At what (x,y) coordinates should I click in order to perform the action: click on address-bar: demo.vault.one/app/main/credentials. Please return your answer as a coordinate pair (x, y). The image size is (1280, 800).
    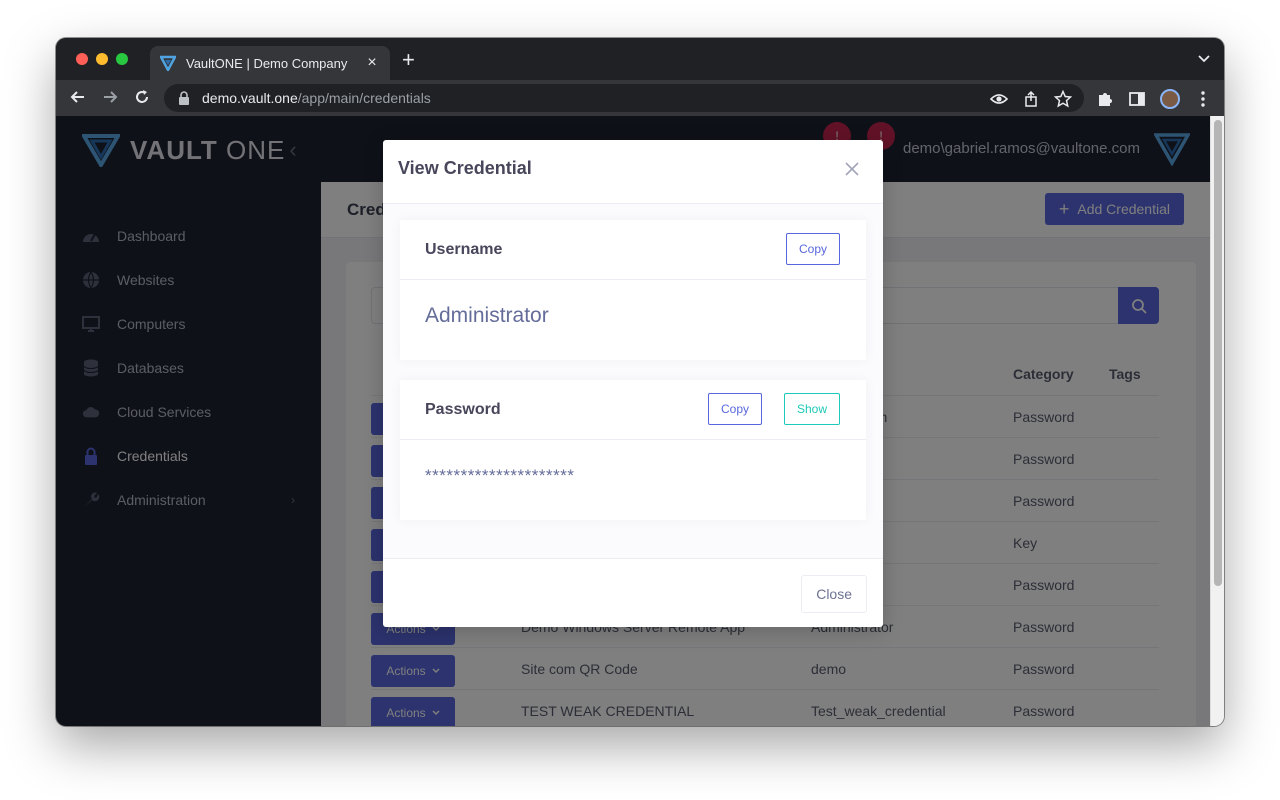
    Looking at the image, I should click on (624, 98).